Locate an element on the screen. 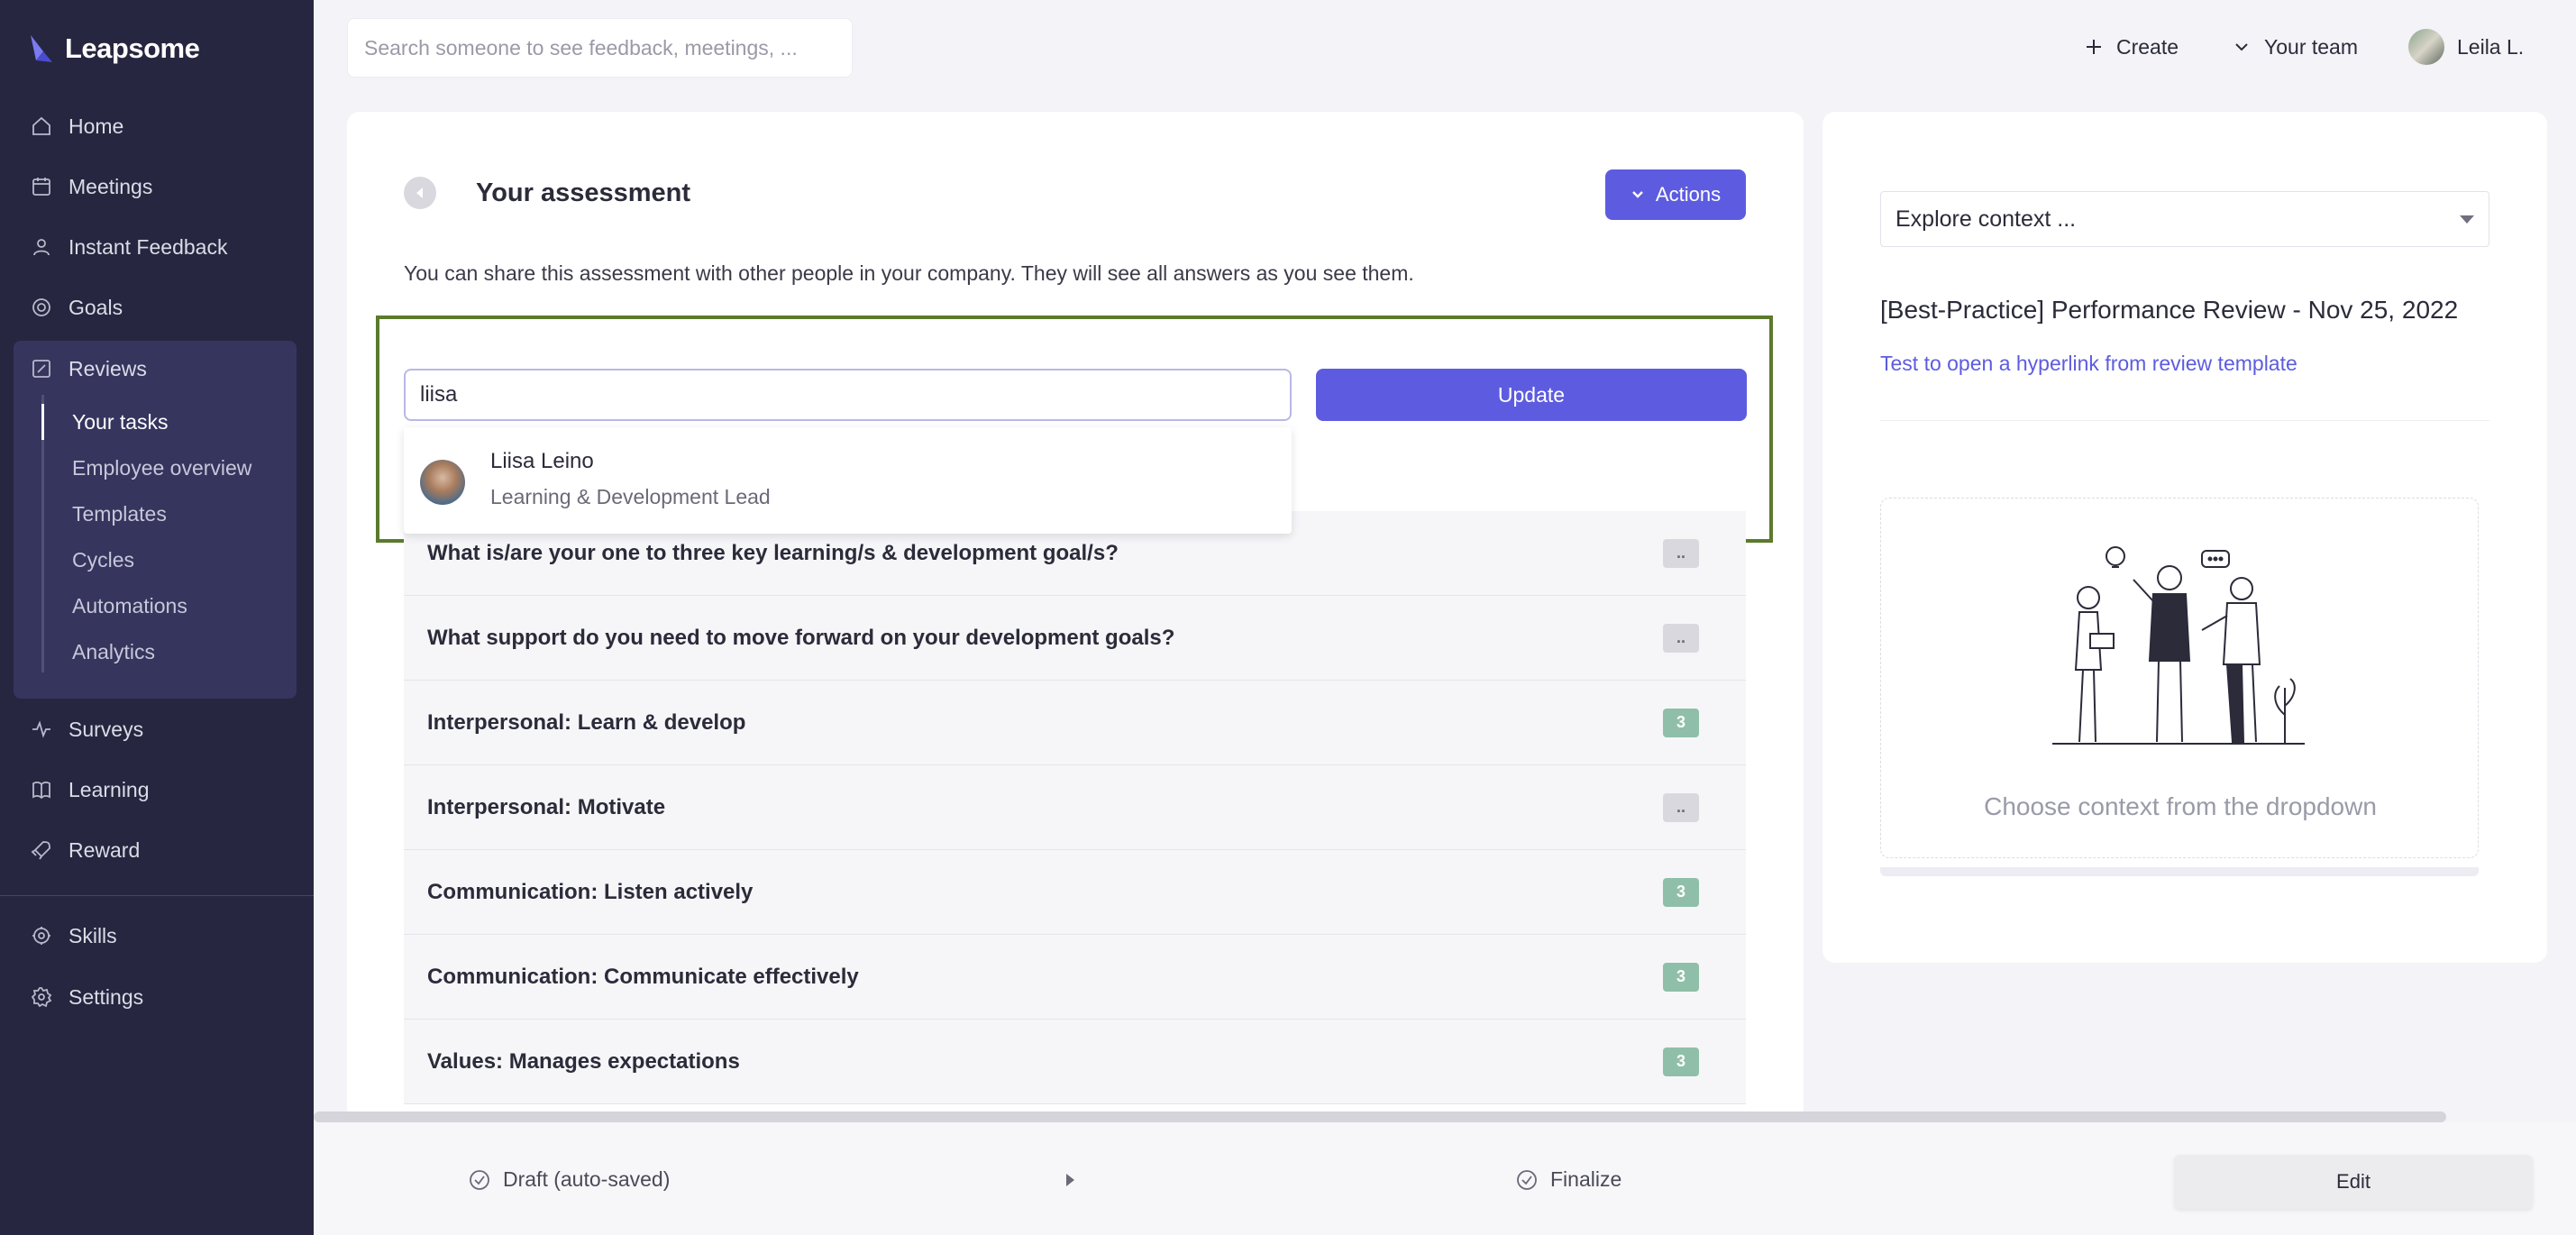 Image resolution: width=2576 pixels, height=1235 pixels. context-hint: Choose context from the dropdown is located at coordinates (2180, 806).